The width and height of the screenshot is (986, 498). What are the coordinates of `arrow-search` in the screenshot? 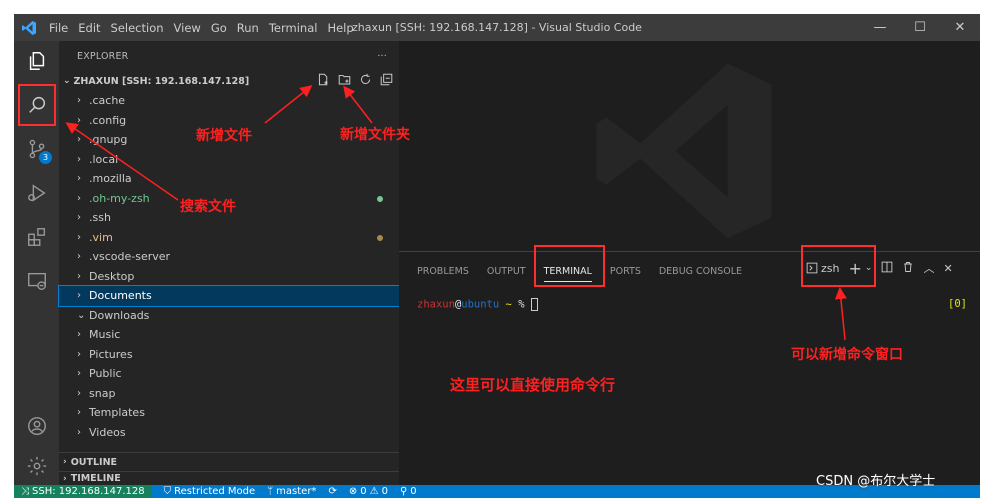 It's located at (122, 161).